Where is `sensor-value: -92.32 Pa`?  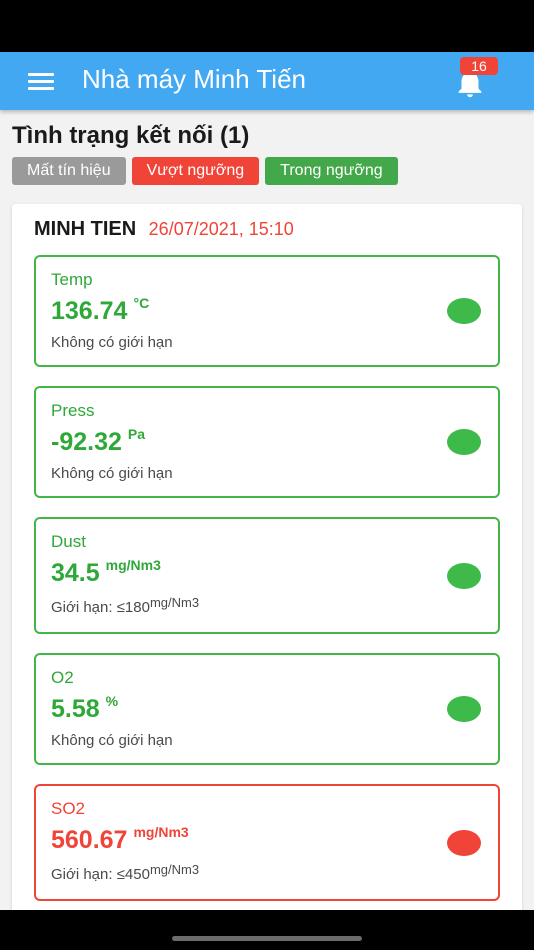
sensor-value: -92.32 Pa is located at coordinates (98, 441).